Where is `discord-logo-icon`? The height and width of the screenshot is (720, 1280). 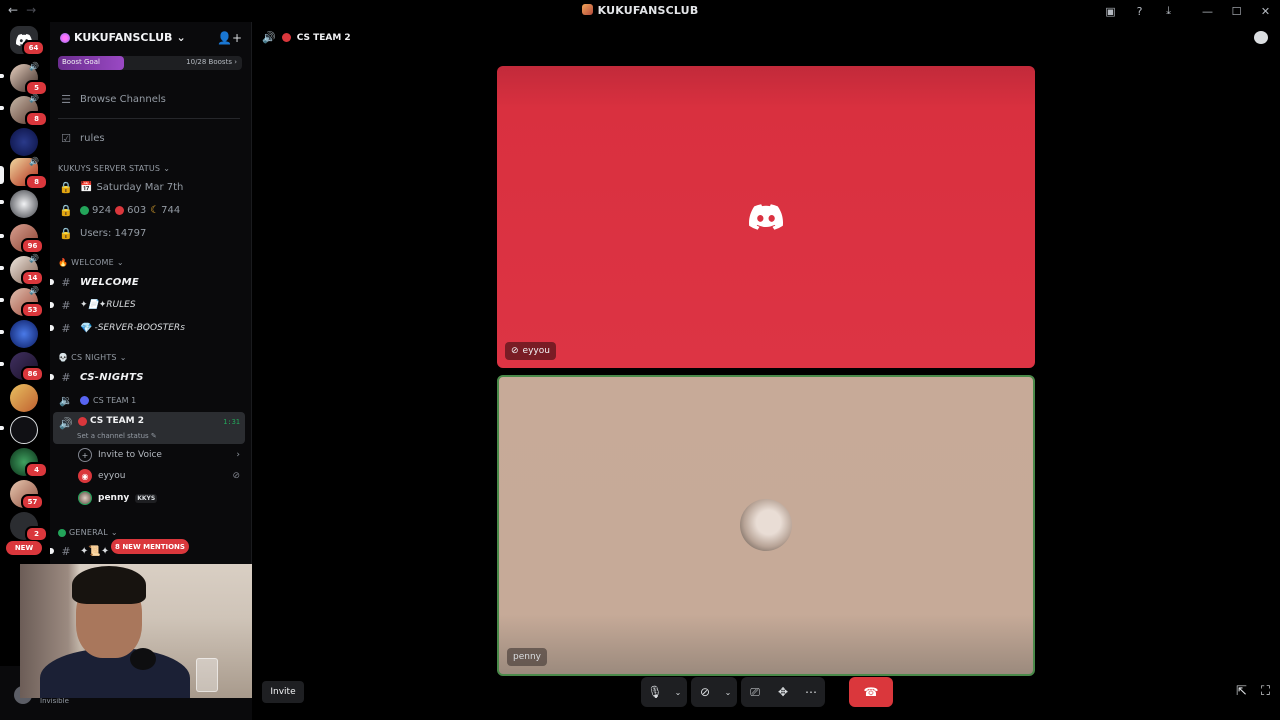 discord-logo-icon is located at coordinates (766, 217).